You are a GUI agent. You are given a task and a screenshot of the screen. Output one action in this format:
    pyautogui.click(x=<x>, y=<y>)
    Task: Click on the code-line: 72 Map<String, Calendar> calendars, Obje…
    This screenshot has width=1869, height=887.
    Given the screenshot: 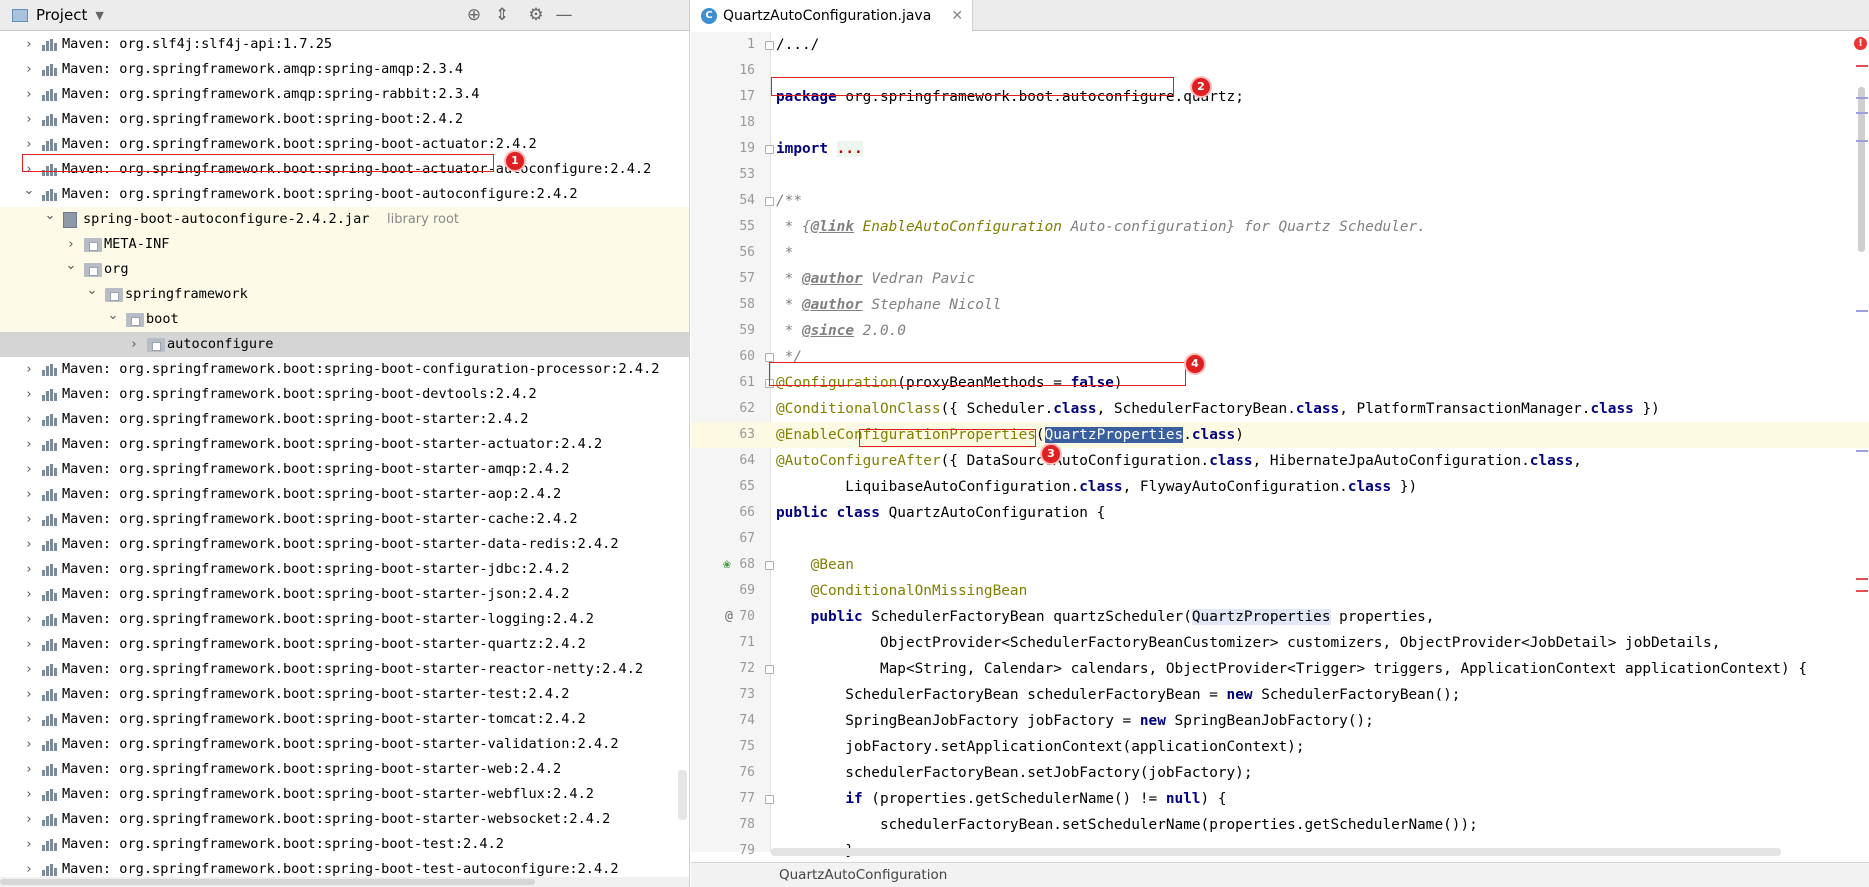 What is the action you would take?
    pyautogui.click(x=1280, y=669)
    